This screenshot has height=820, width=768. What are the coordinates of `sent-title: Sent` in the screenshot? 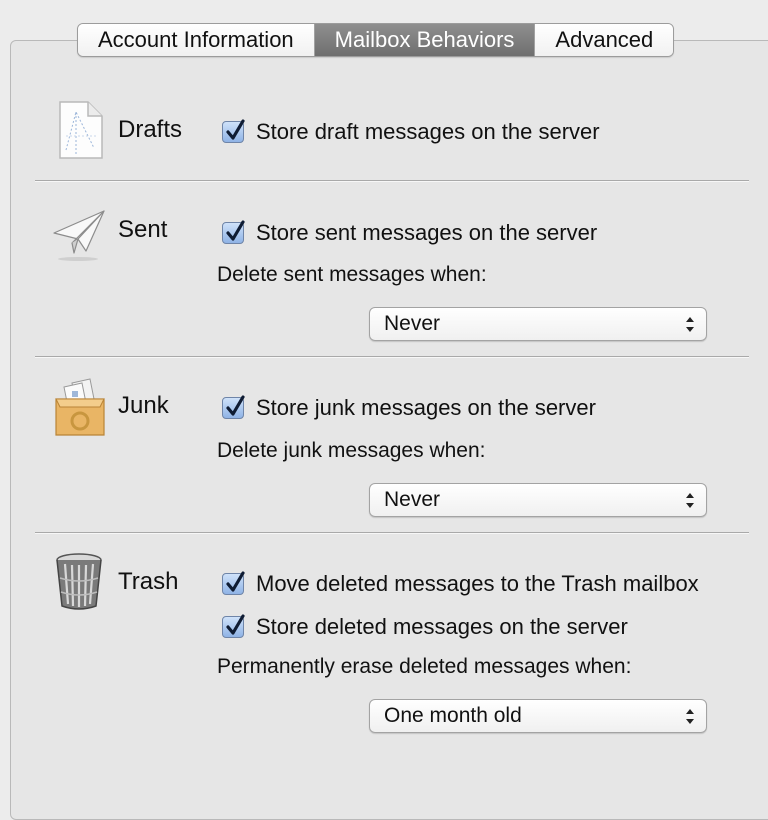 It's located at (143, 229).